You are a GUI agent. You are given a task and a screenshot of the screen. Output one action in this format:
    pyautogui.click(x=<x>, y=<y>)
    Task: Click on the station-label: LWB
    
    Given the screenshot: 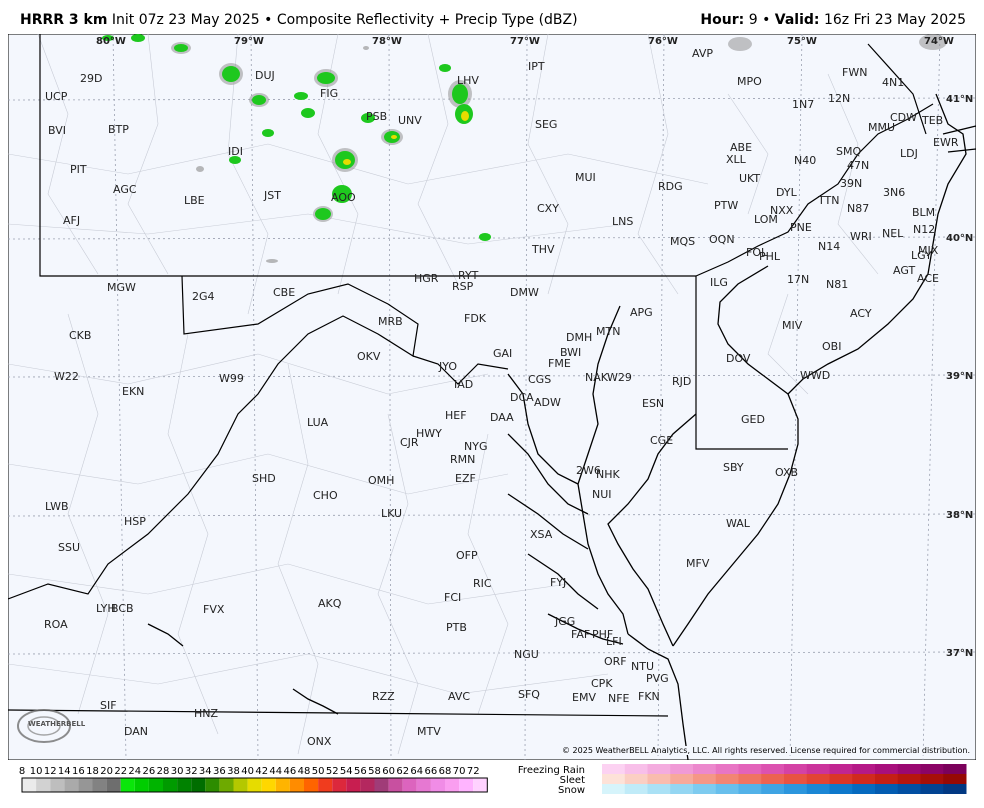 What is the action you would take?
    pyautogui.click(x=57, y=506)
    